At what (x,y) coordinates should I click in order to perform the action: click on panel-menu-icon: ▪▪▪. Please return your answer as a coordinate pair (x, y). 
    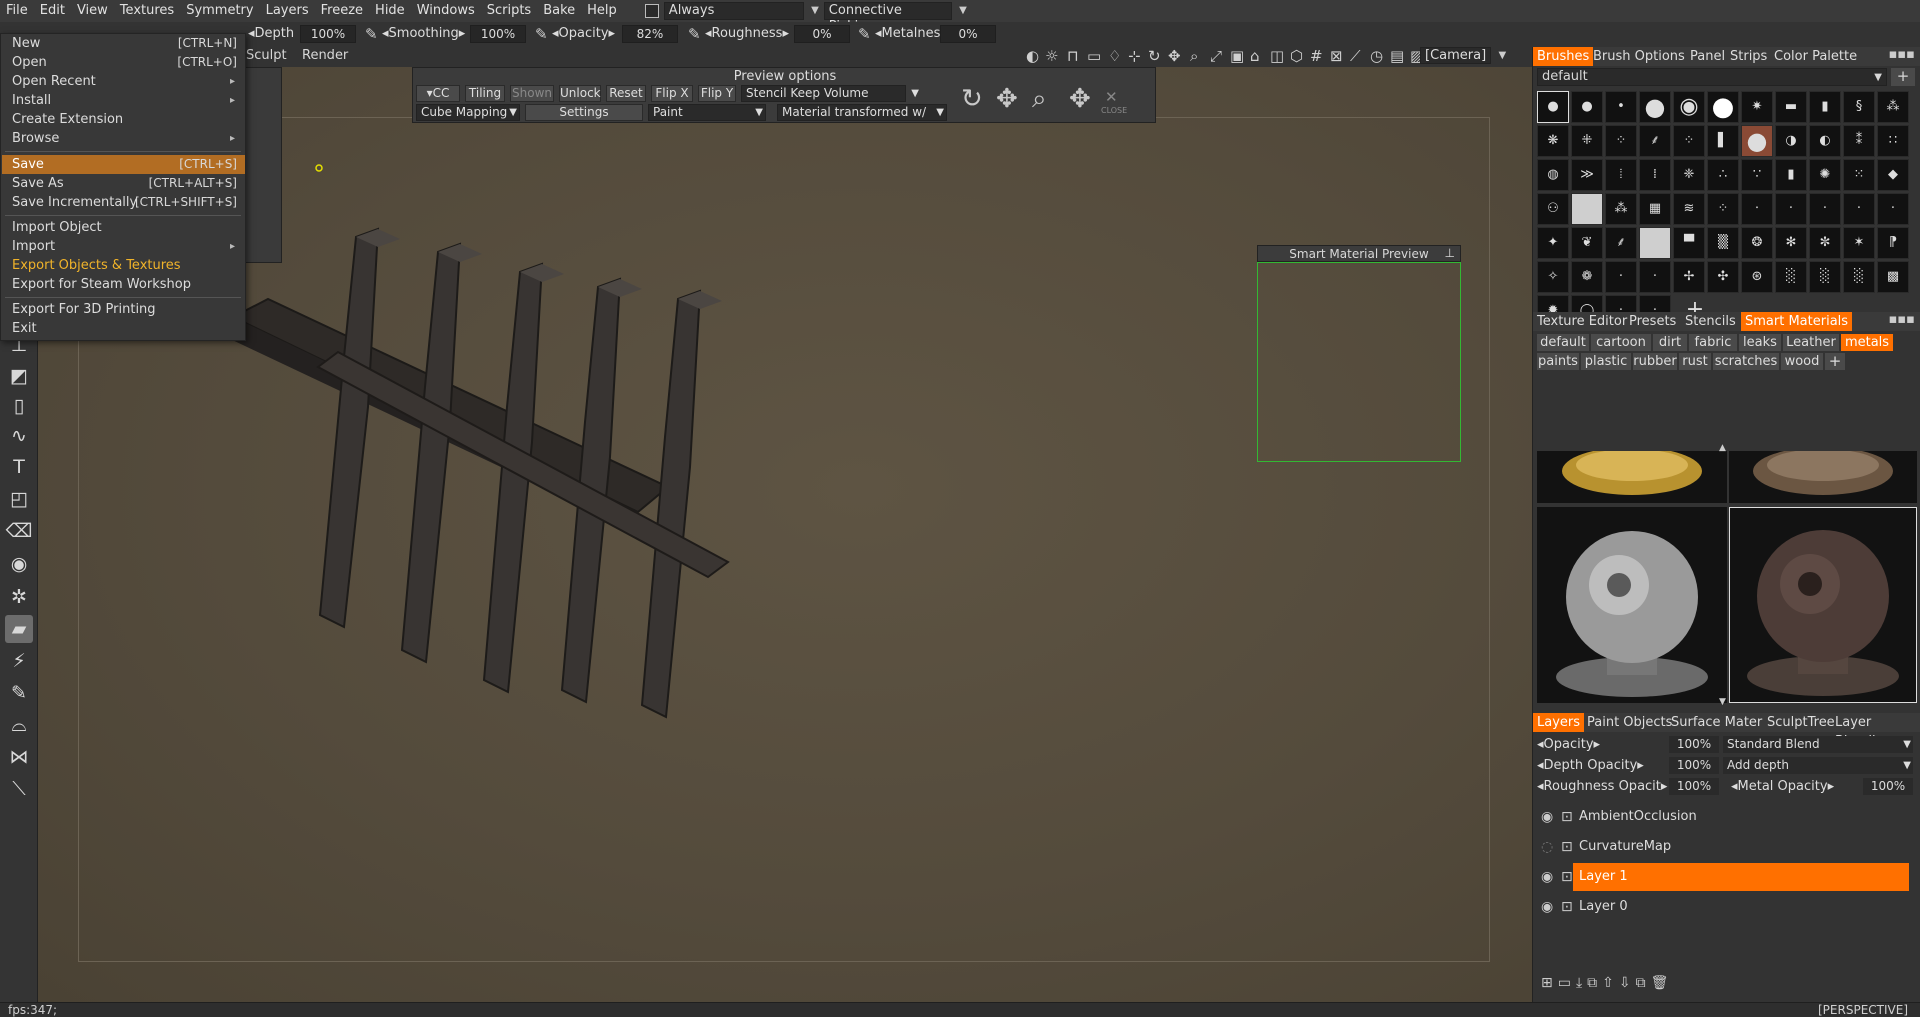
    Looking at the image, I should click on (1902, 319).